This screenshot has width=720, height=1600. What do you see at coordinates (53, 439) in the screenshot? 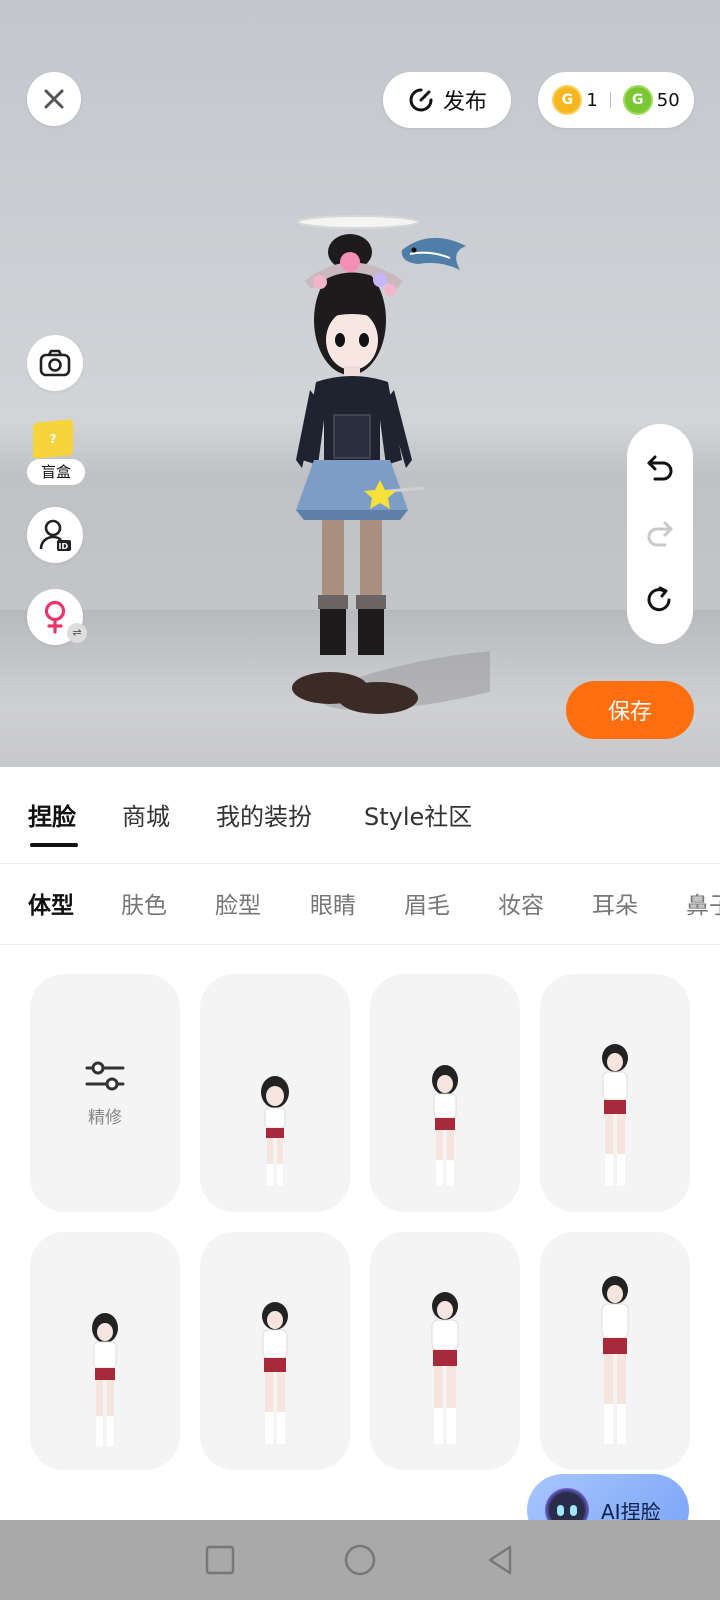
I see `blindbox-icon: ?` at bounding box center [53, 439].